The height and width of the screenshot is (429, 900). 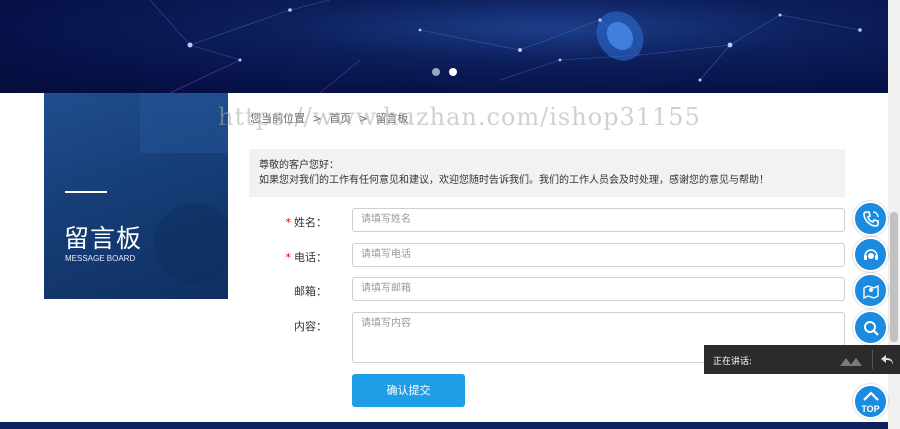 I want to click on phone-float-button, so click(x=870, y=218).